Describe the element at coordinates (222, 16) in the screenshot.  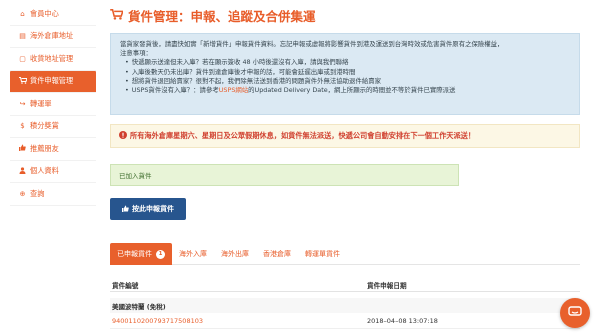
I see `page-title-text: 貨件管理：申報、追蹤及合併集運` at that location.